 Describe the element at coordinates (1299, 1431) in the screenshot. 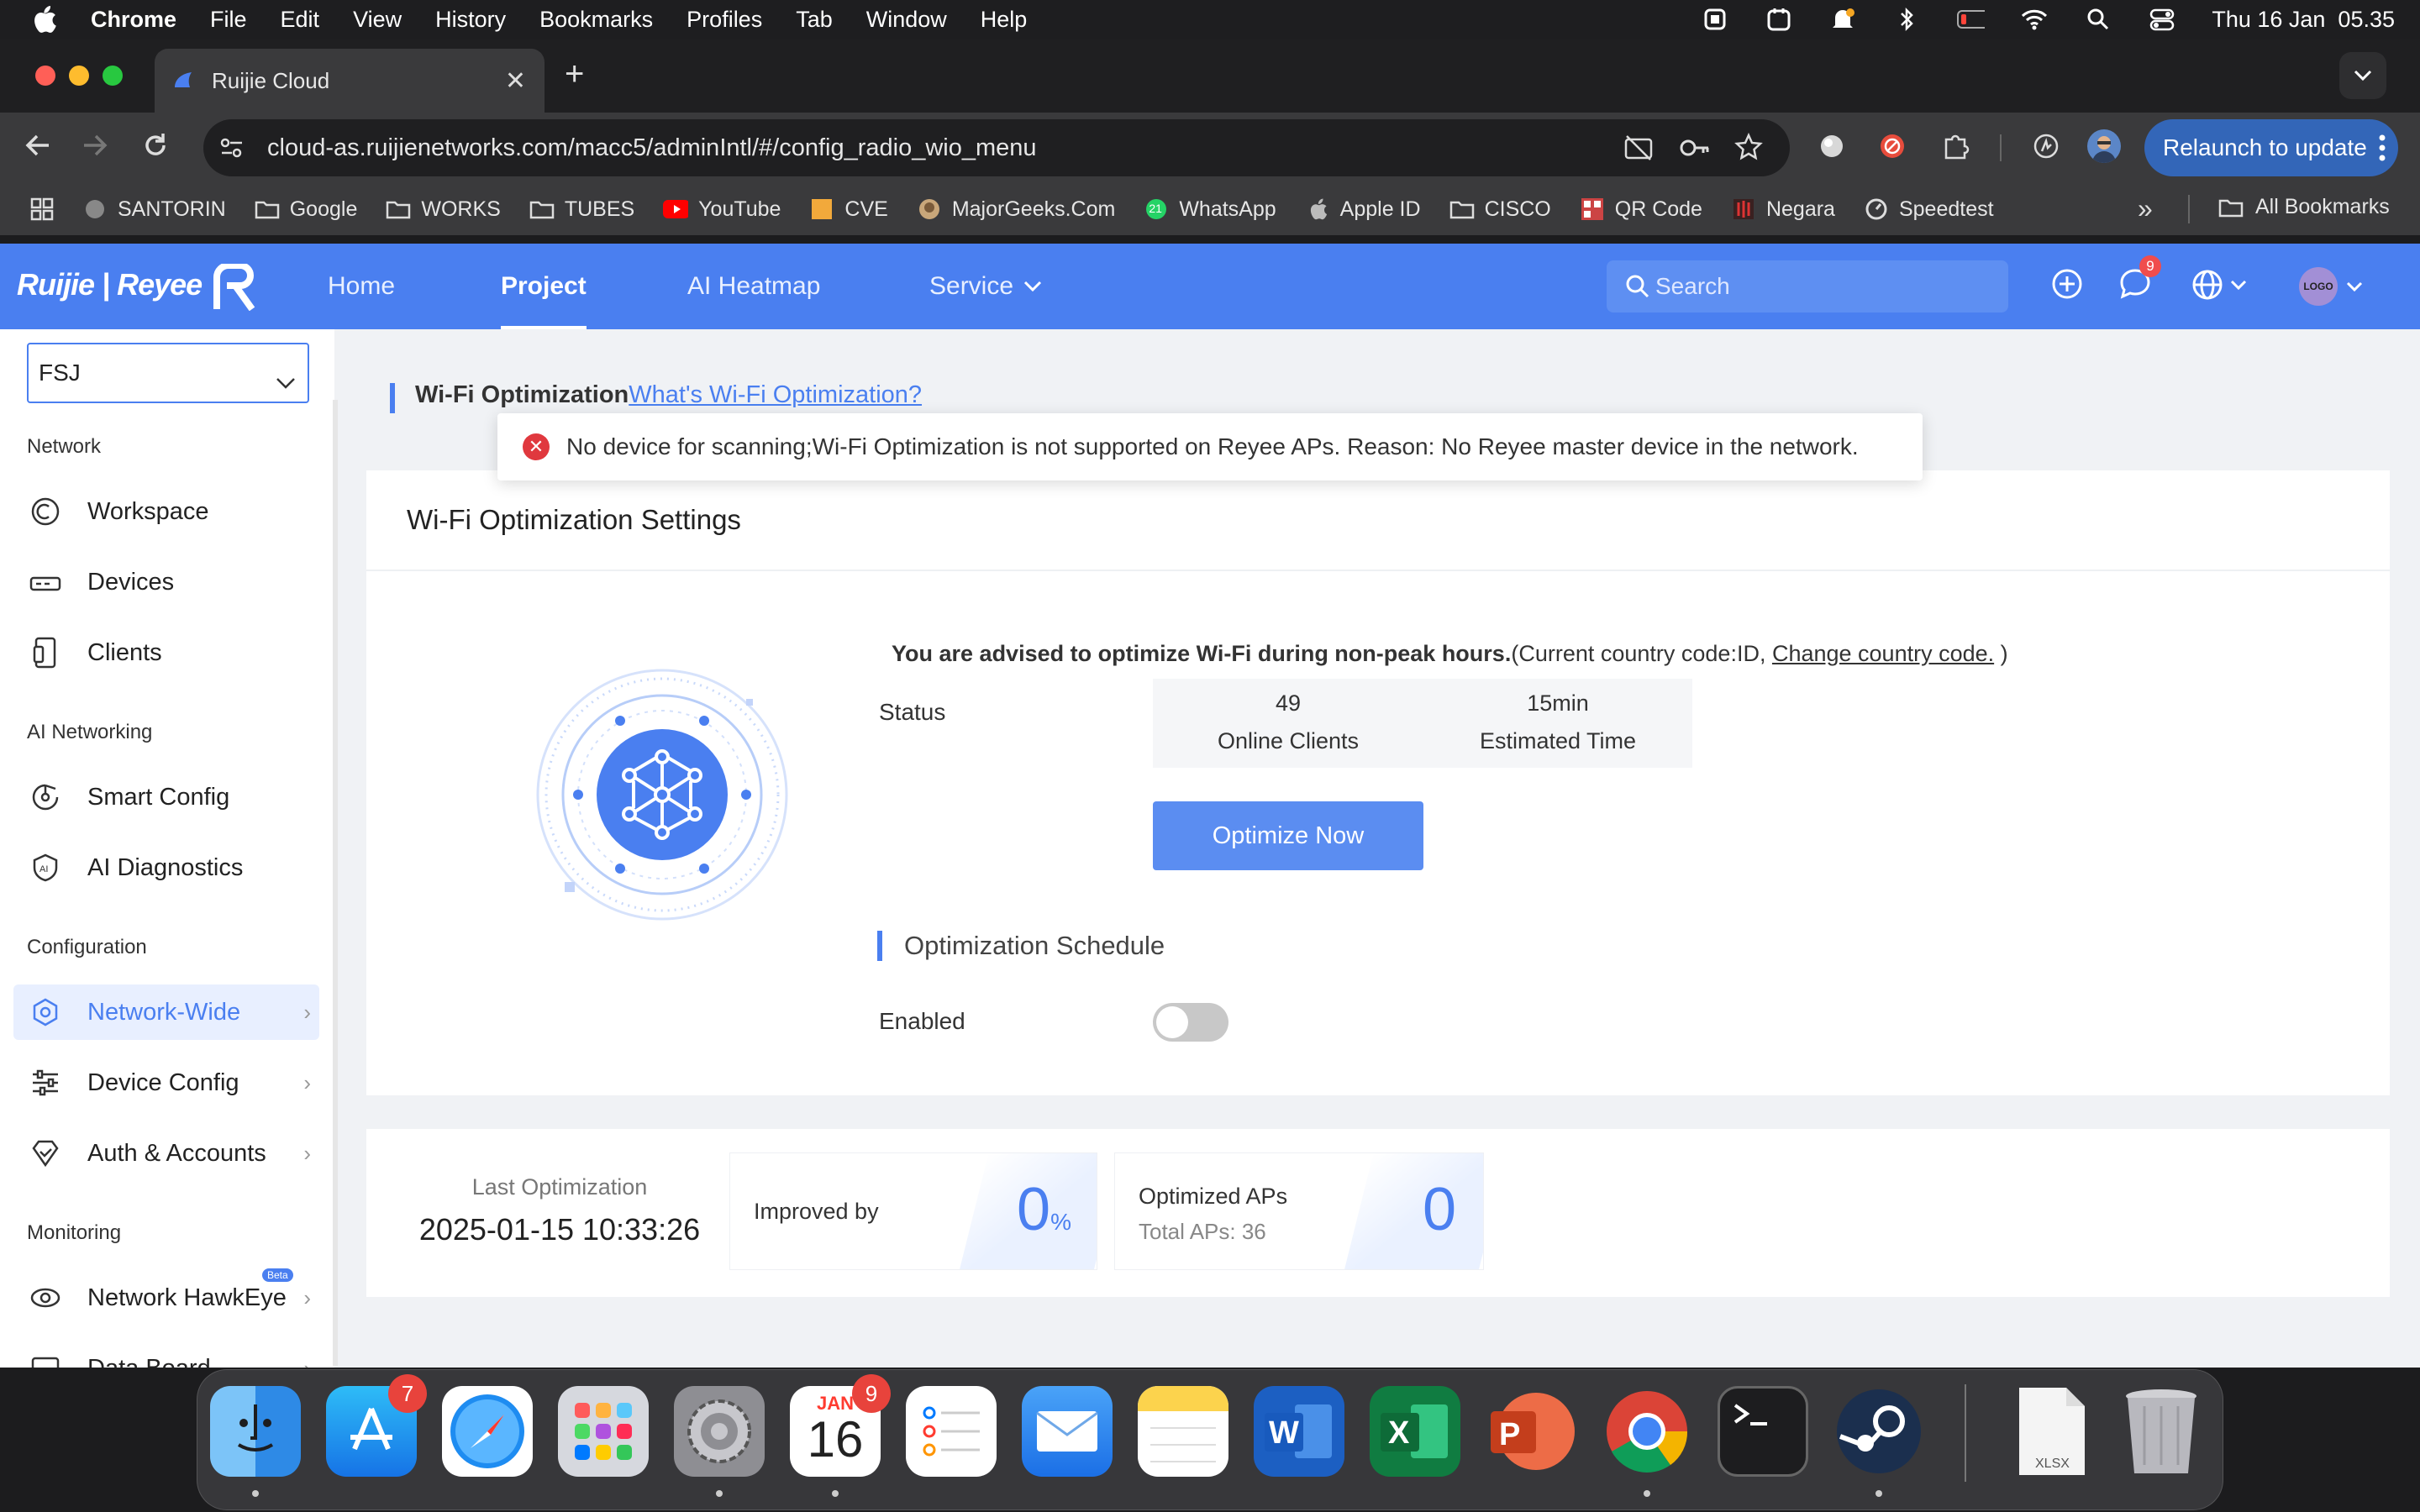

I see `dock-word: W` at that location.